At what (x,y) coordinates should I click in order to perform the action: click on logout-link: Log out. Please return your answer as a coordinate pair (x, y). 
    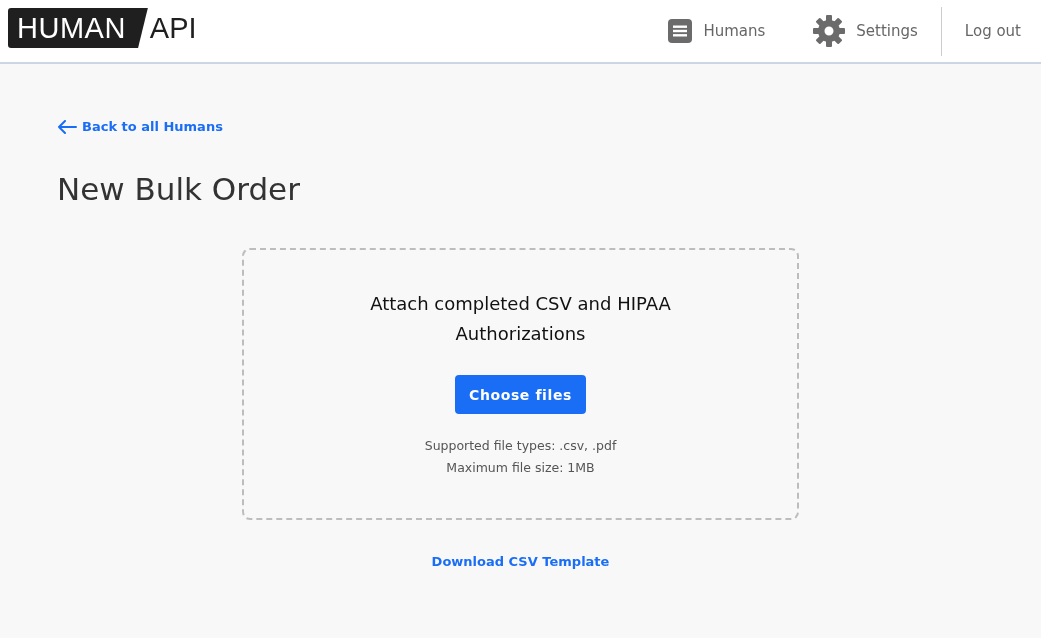
    Looking at the image, I should click on (992, 31).